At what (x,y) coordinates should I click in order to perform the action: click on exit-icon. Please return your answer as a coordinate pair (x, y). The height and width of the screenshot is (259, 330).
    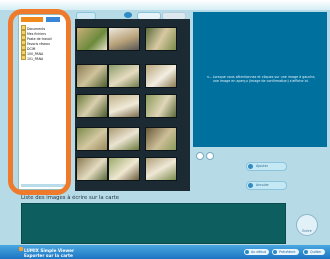
    Looking at the image, I should click on (306, 252).